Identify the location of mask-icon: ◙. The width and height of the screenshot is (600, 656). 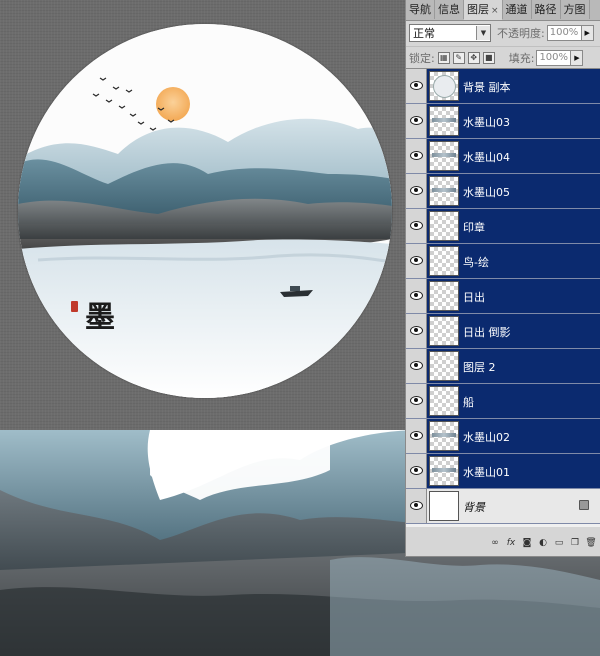
(527, 543).